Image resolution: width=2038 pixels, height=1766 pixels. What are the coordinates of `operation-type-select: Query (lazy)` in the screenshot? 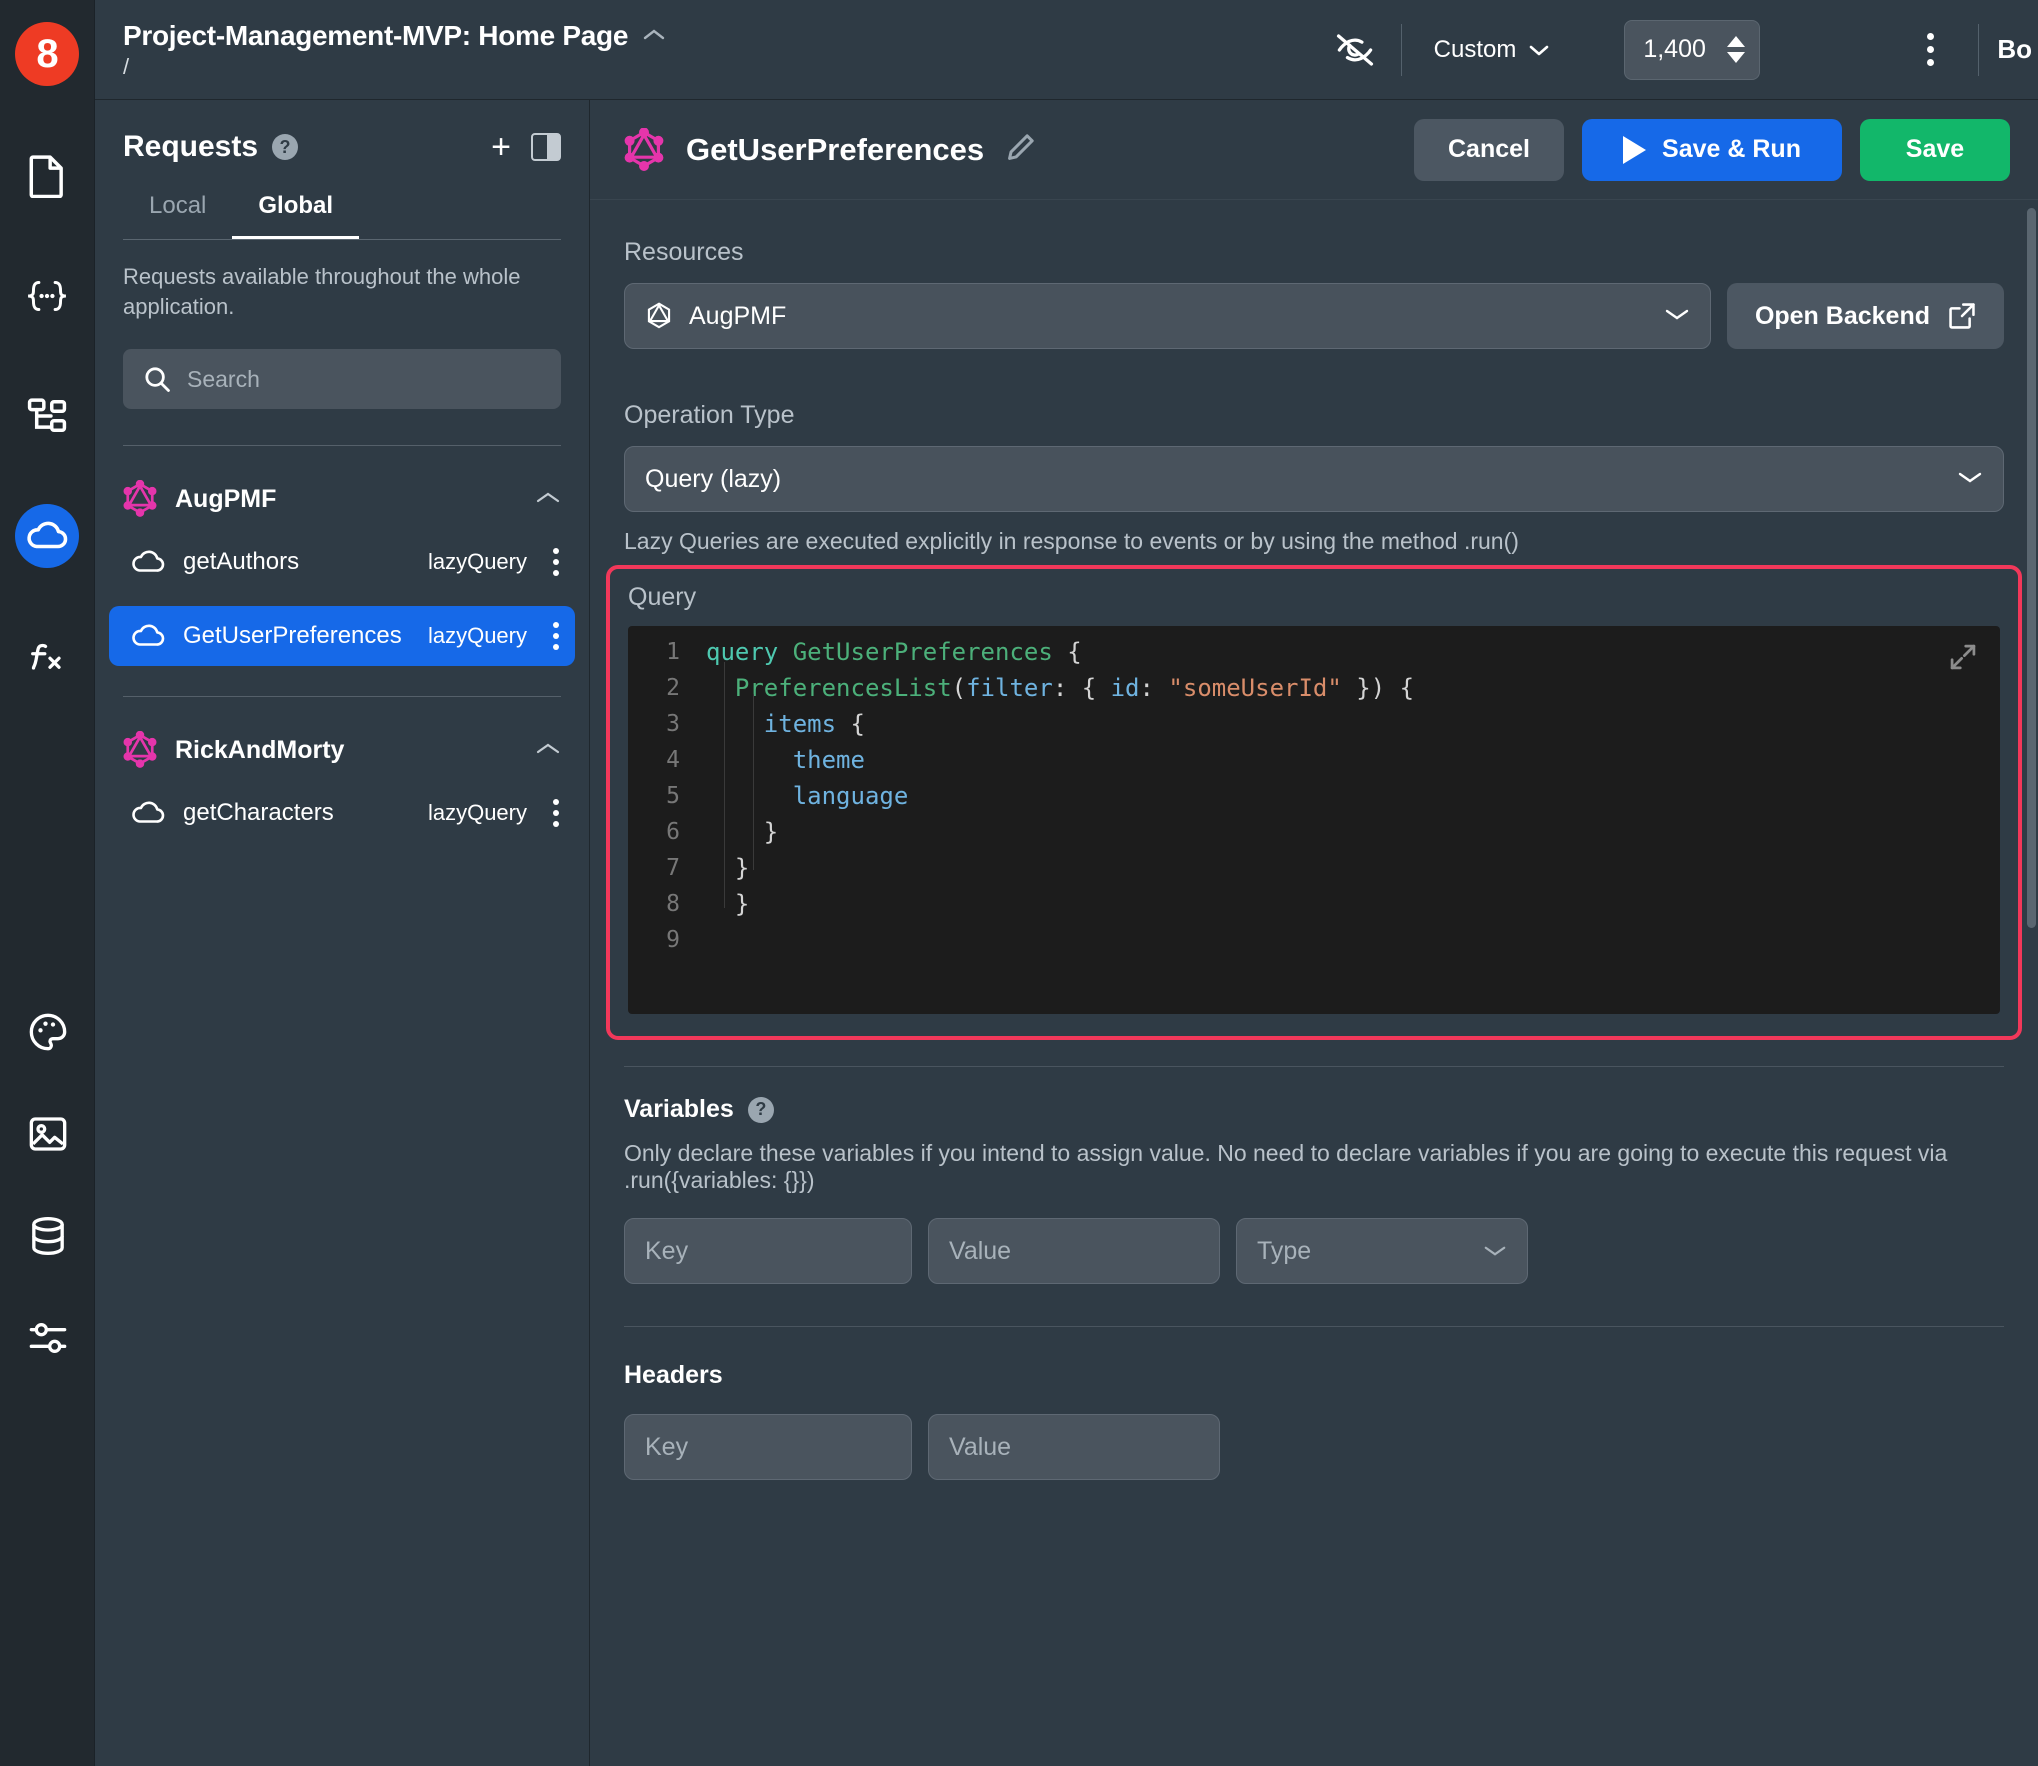 It's located at (1314, 479).